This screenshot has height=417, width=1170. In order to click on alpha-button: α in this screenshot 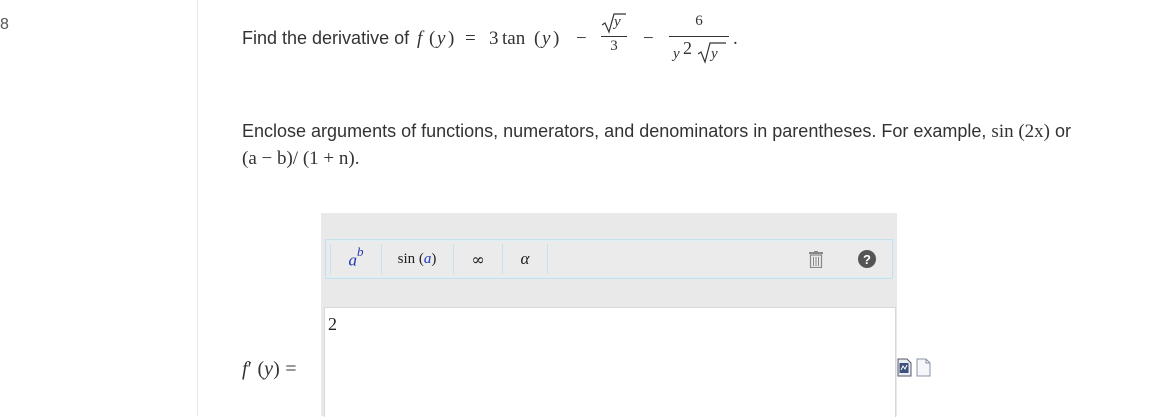, I will do `click(525, 259)`.